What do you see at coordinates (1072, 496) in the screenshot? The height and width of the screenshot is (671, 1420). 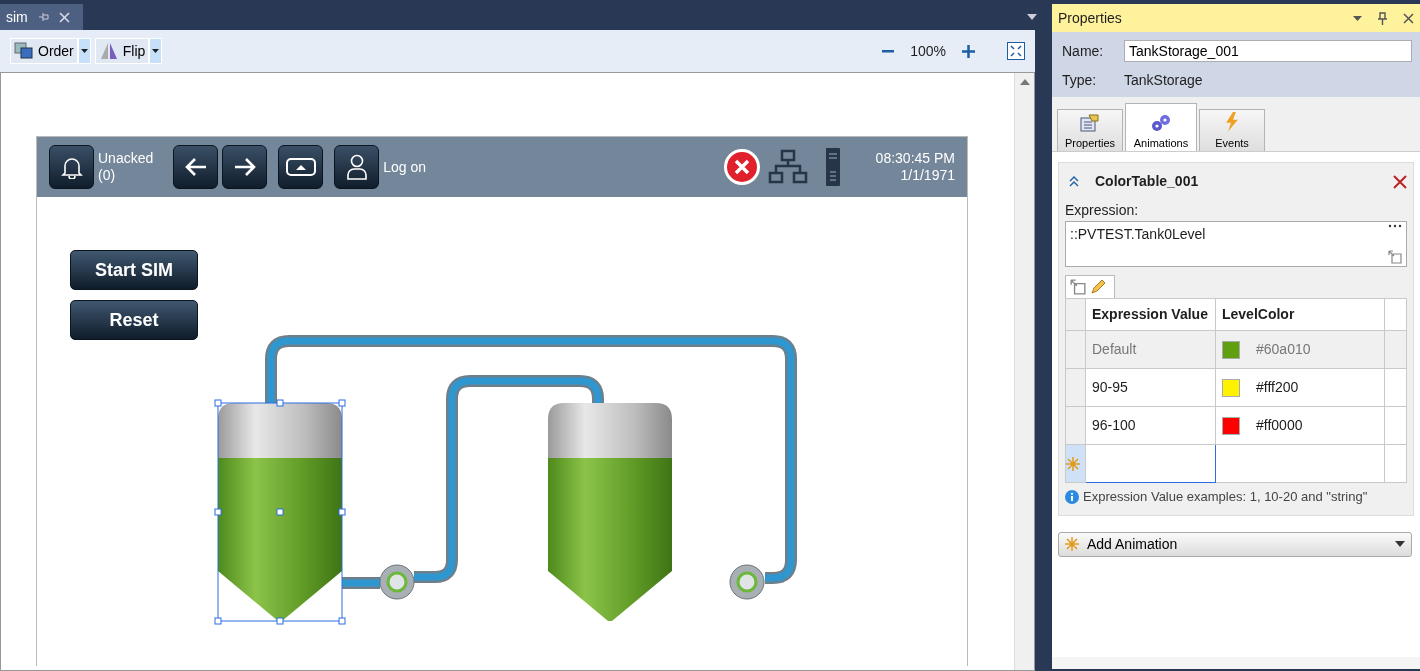 I see `info-icon` at bounding box center [1072, 496].